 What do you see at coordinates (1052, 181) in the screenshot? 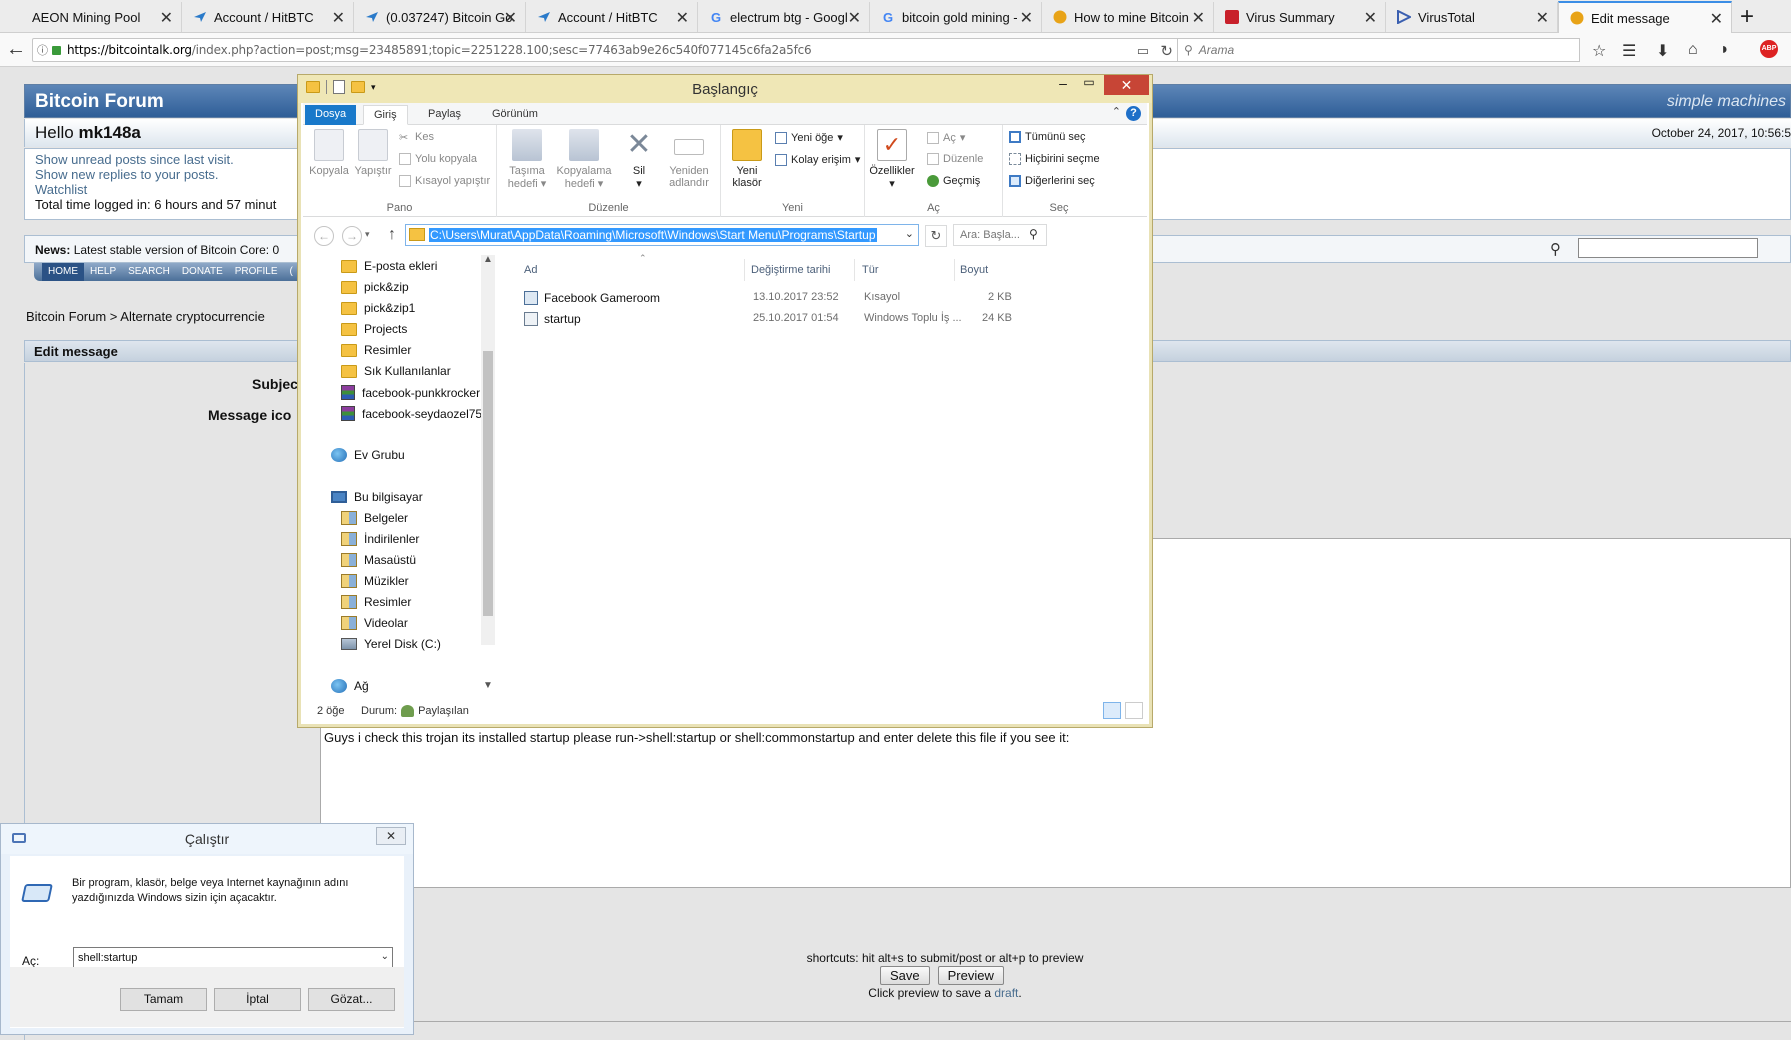
I see `invert-selection-button: Diğerlerini seç` at bounding box center [1052, 181].